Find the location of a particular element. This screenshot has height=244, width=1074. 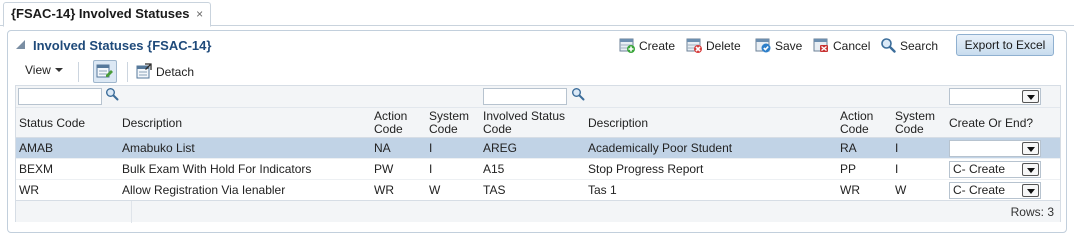

cancel-button: Cancel is located at coordinates (841, 46).